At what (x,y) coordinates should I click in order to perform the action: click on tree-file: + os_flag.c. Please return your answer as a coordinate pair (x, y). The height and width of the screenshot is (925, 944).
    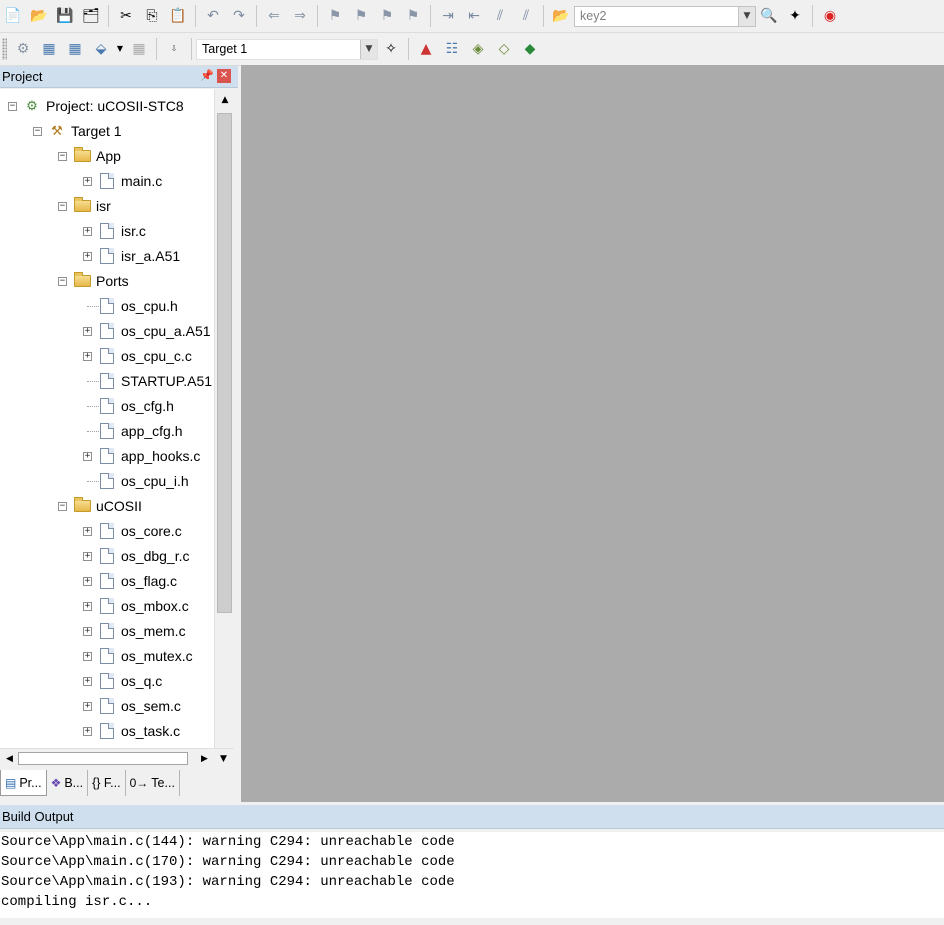
    Looking at the image, I should click on (107, 581).